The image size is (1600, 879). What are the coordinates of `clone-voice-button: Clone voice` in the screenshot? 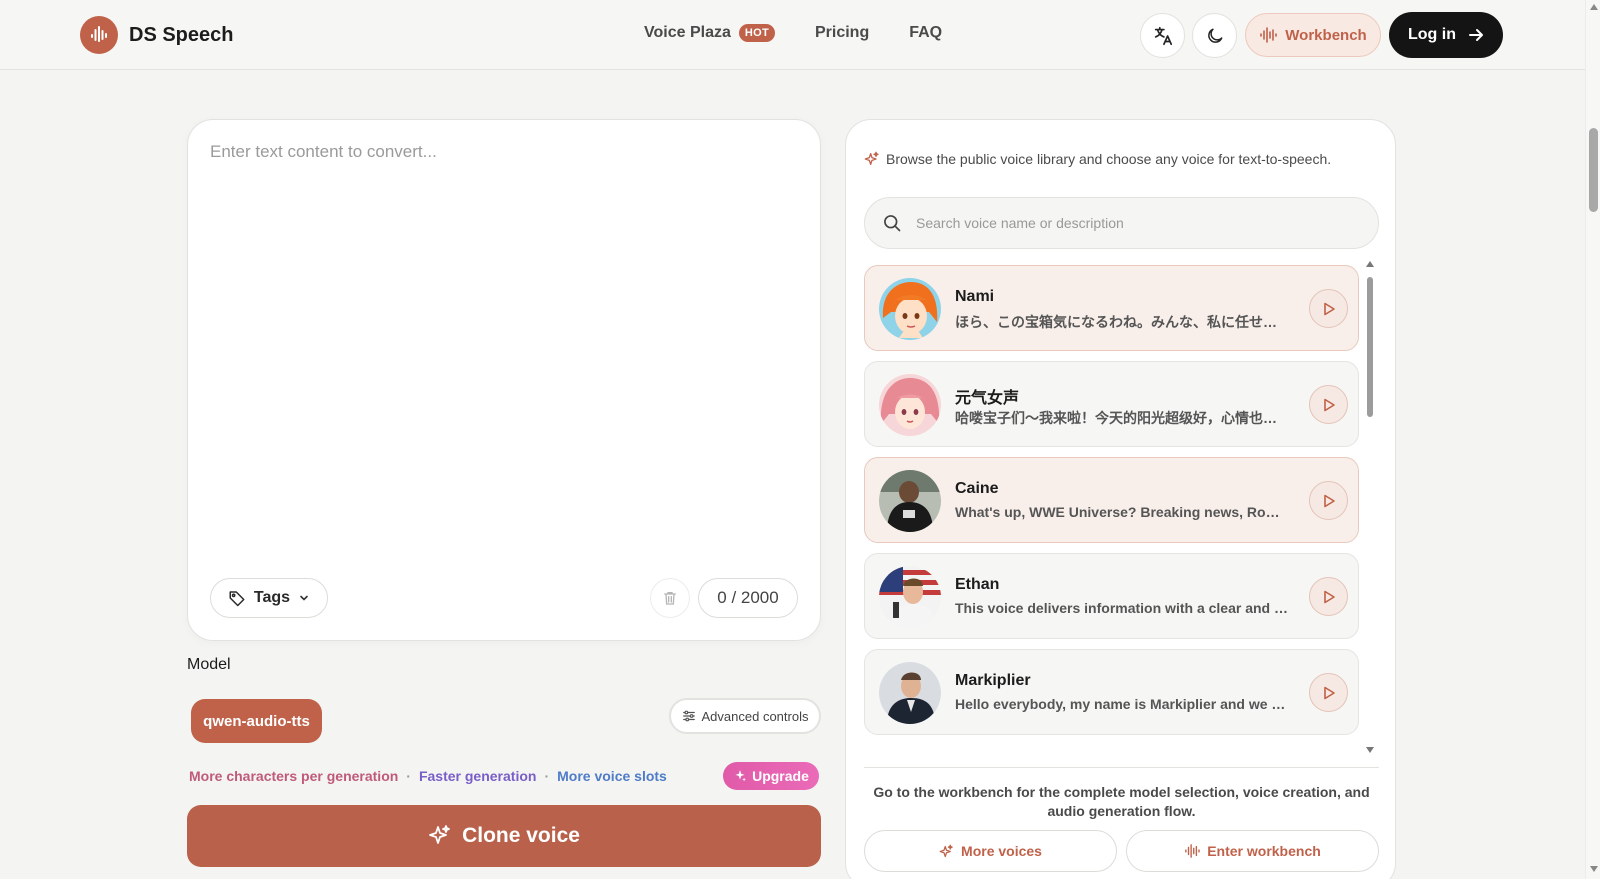 It's located at (504, 836).